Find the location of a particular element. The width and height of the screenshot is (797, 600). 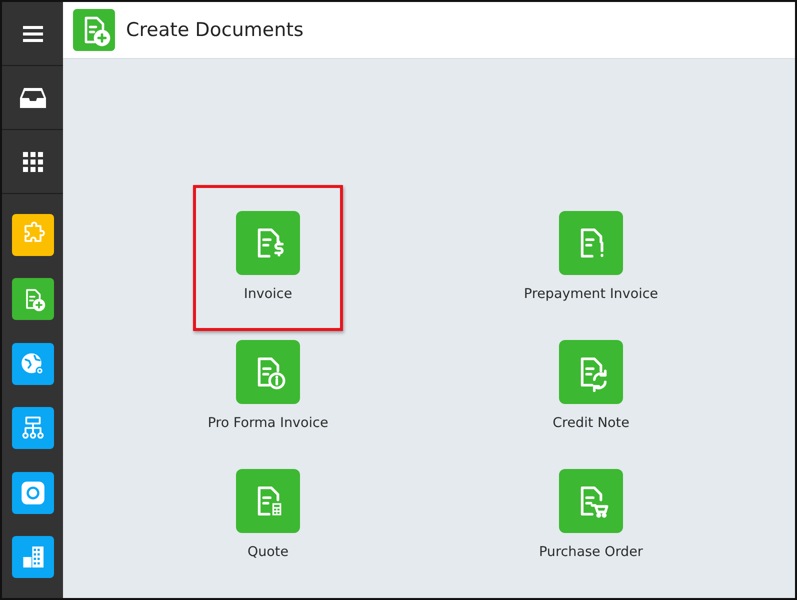

document-label: Prepayment Invoice is located at coordinates (591, 294).